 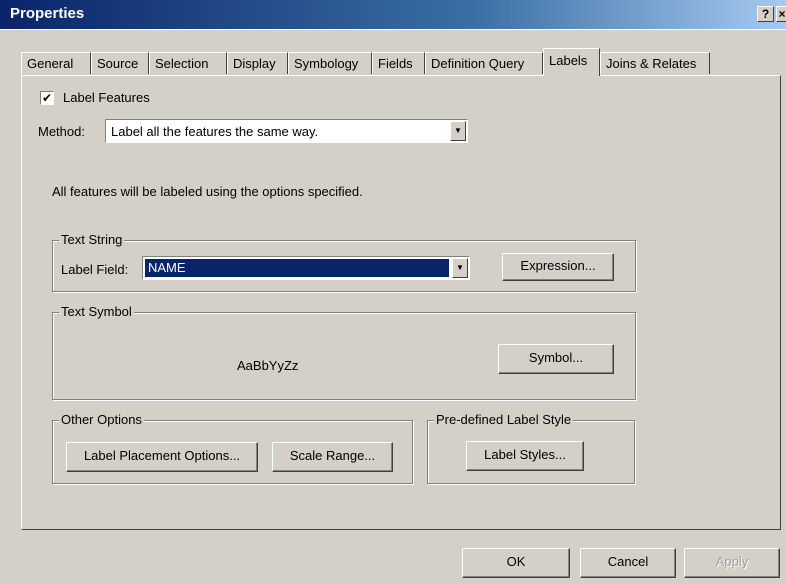 I want to click on tab-symbology: Symbology, so click(x=330, y=63).